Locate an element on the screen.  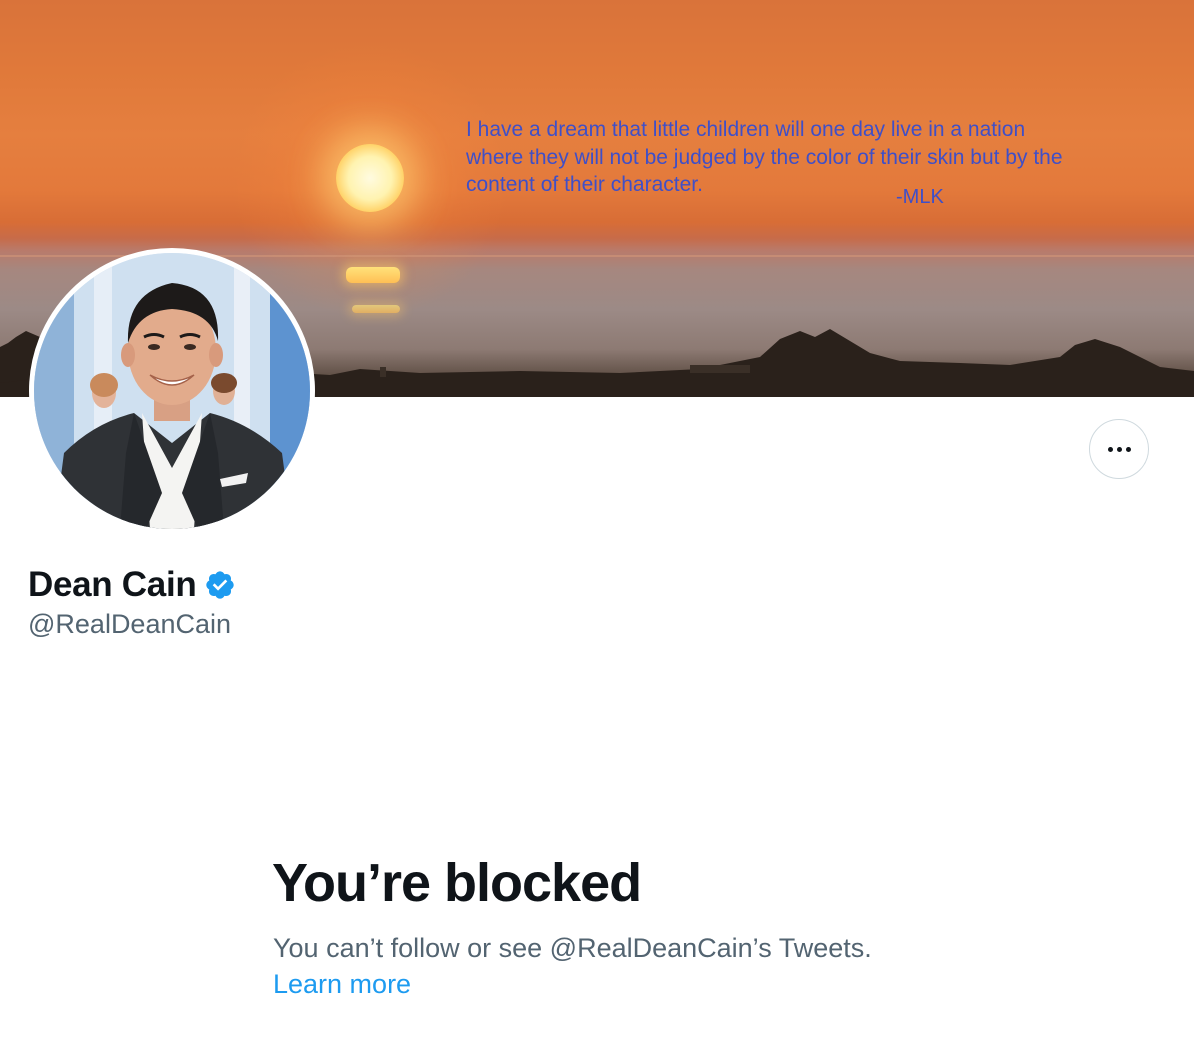
profile-name-row: Dean Cain is located at coordinates (132, 585).